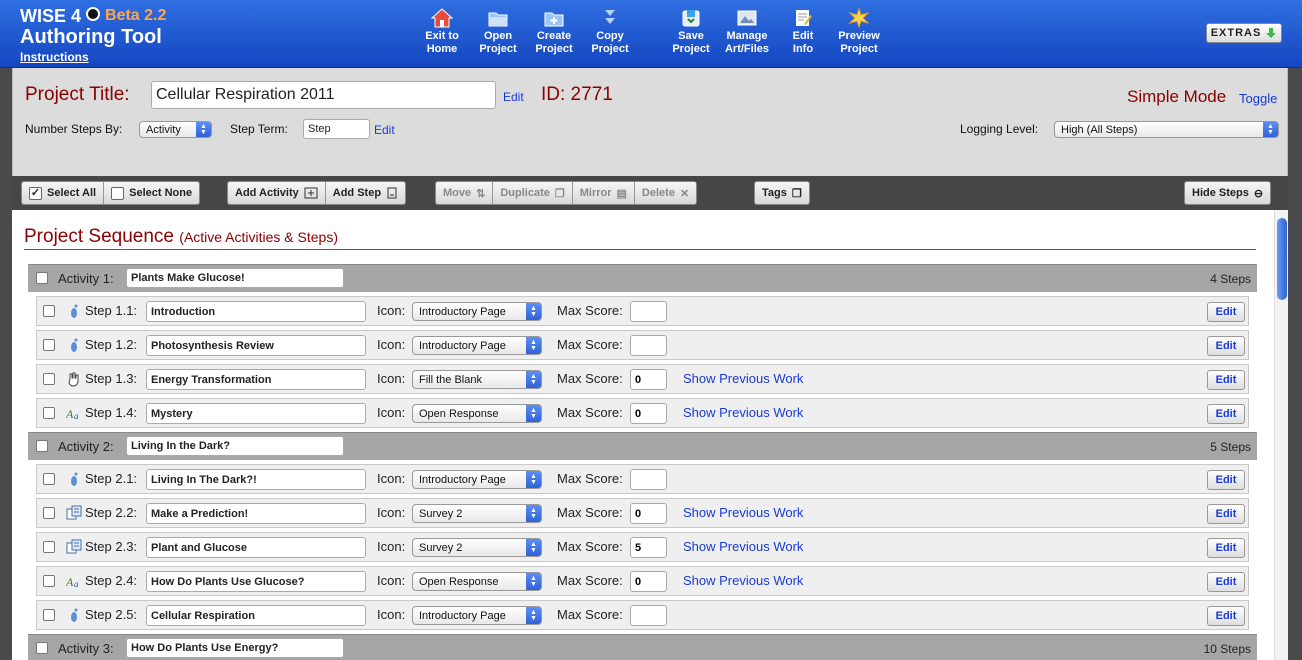  I want to click on add-step-button: Add Step, so click(365, 193).